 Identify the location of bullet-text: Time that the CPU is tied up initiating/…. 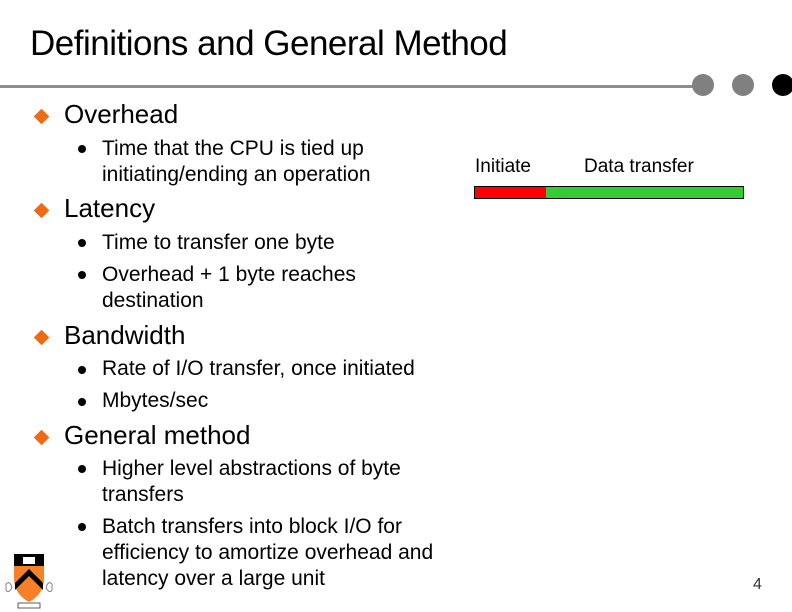
(236, 161).